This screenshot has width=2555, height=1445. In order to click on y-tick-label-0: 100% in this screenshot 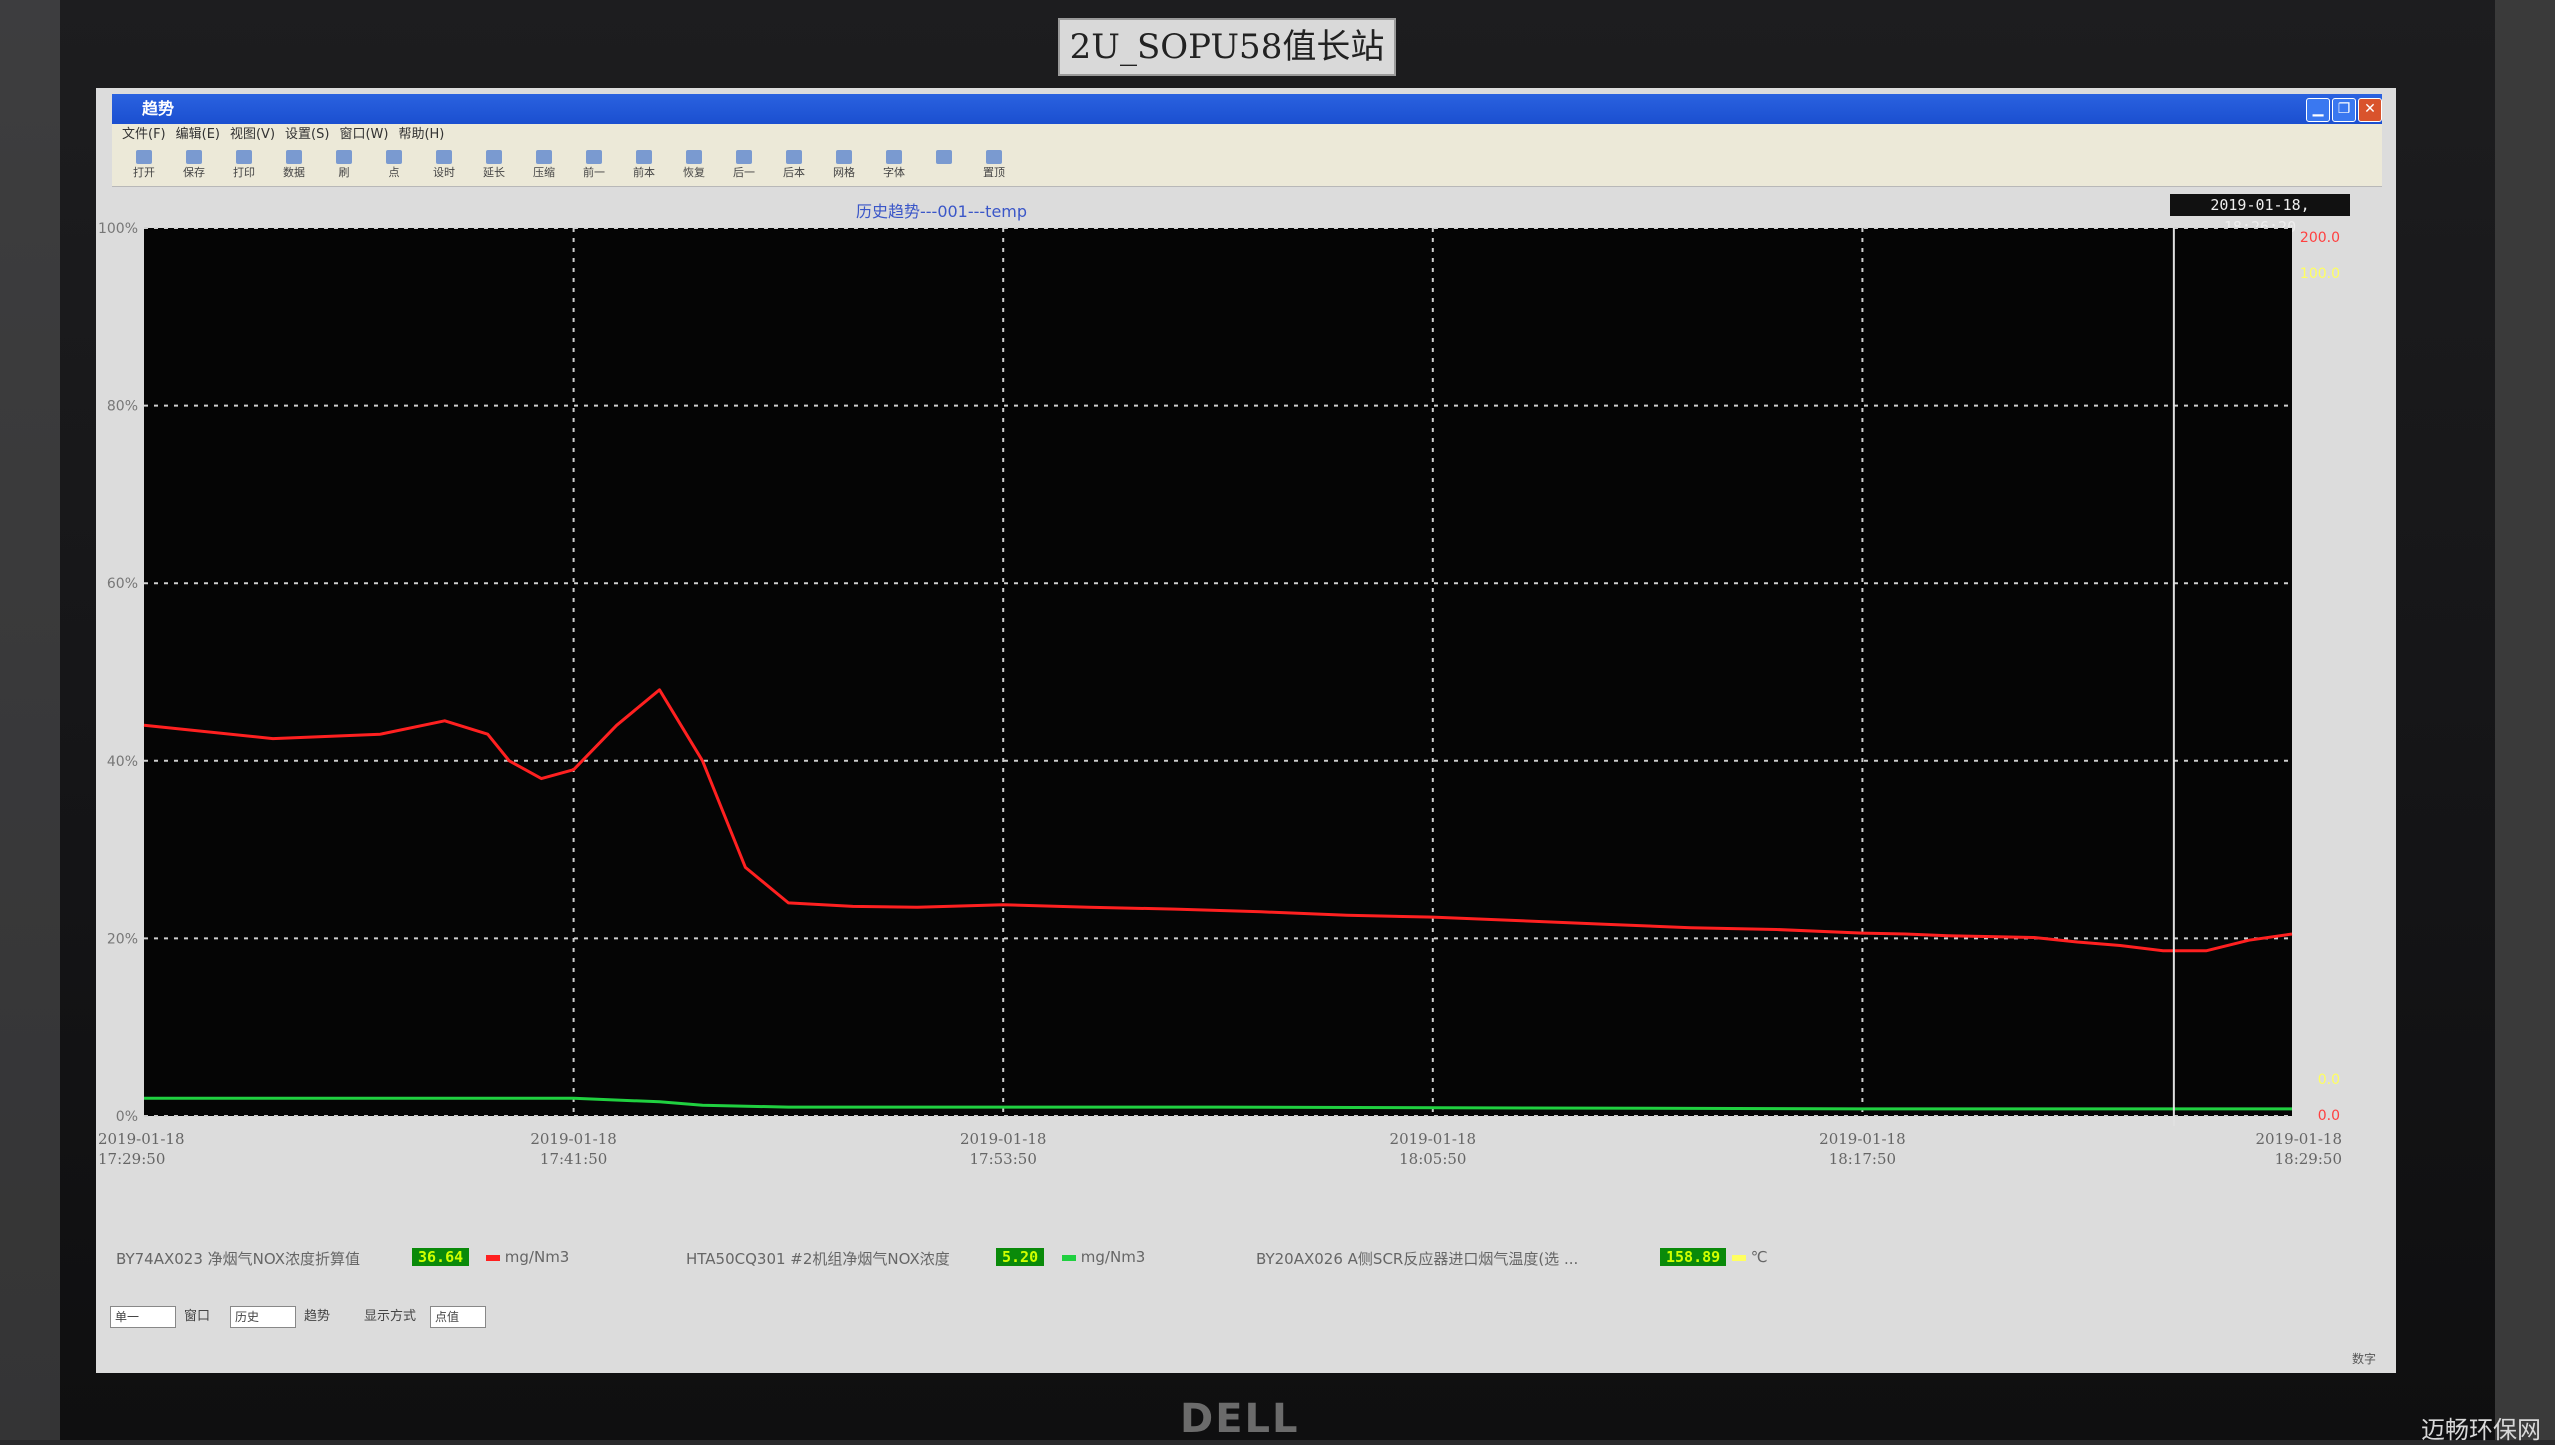, I will do `click(118, 229)`.